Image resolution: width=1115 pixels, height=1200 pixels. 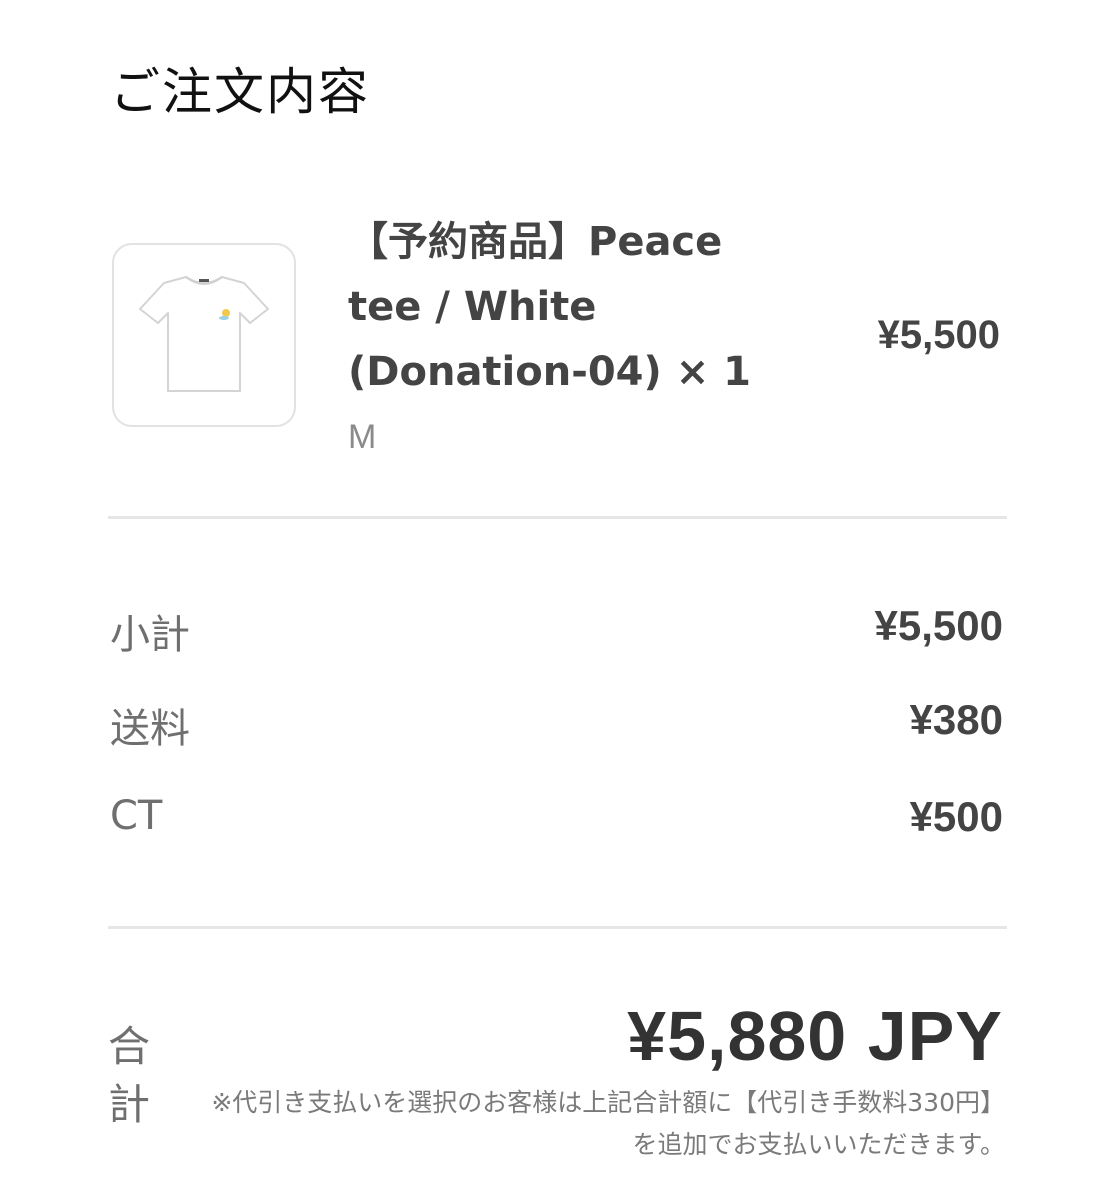 I want to click on shipping-row: 送料 ¥380, so click(x=556, y=726).